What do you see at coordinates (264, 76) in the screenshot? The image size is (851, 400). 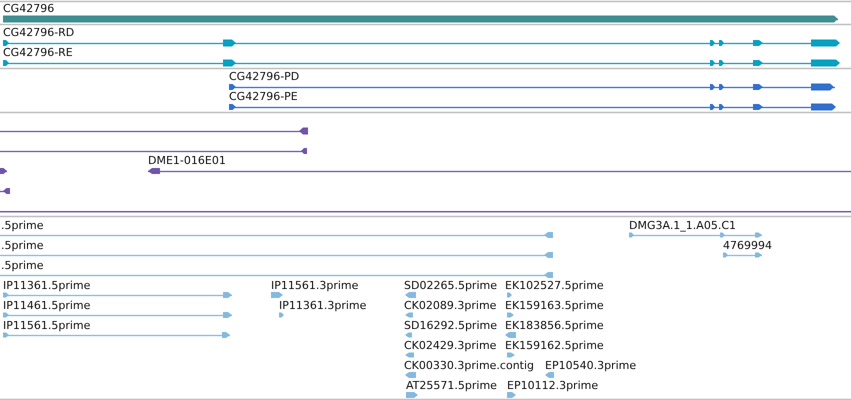 I see `feature-label: CG42796-PD` at bounding box center [264, 76].